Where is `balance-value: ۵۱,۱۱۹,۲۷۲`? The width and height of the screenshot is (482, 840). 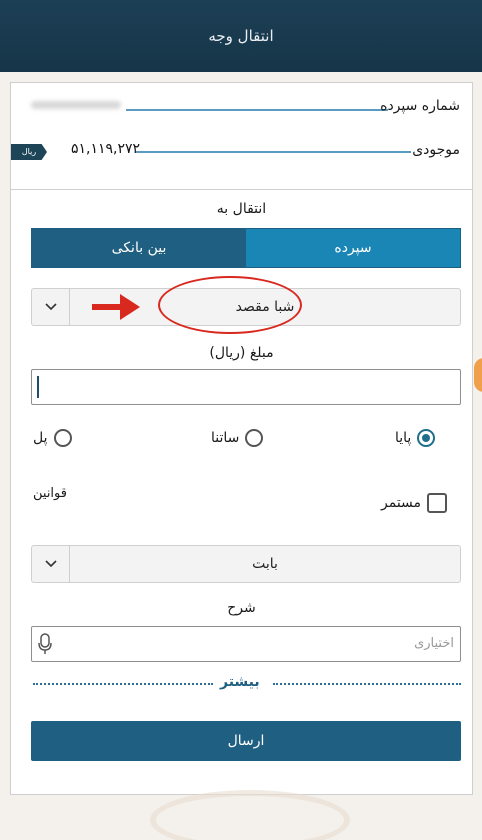 balance-value: ۵۱,۱۱۹,۲۷۲ is located at coordinates (106, 149).